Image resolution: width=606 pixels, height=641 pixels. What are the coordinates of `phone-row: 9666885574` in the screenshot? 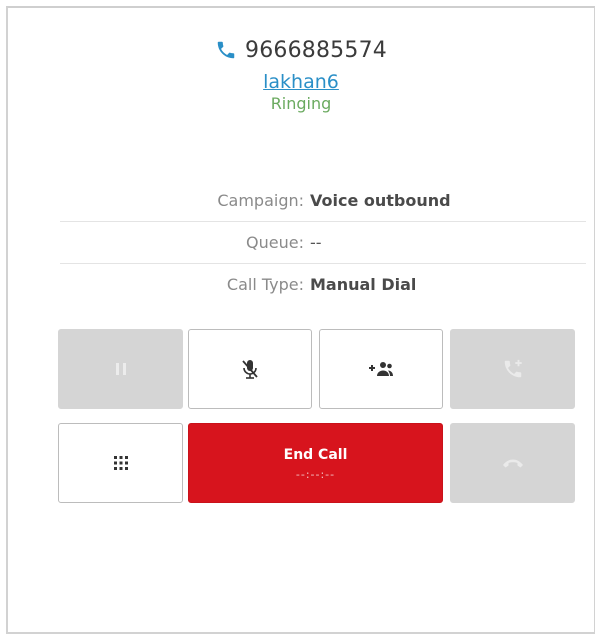 It's located at (301, 50).